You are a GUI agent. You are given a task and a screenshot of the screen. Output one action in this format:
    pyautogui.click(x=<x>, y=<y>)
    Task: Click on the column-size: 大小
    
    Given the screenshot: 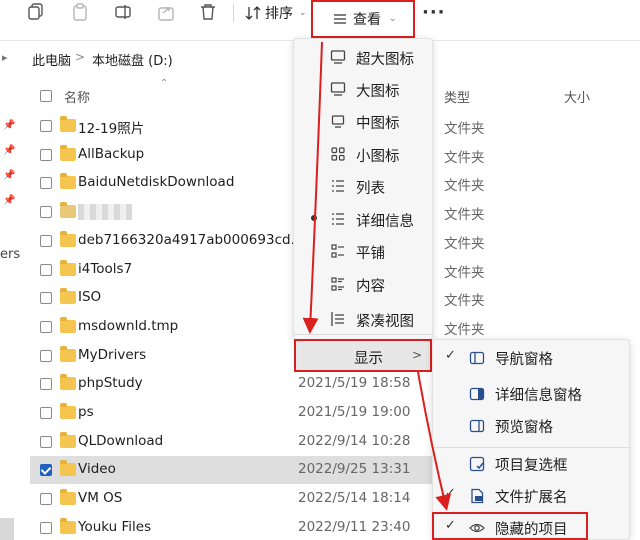 What is the action you would take?
    pyautogui.click(x=577, y=96)
    